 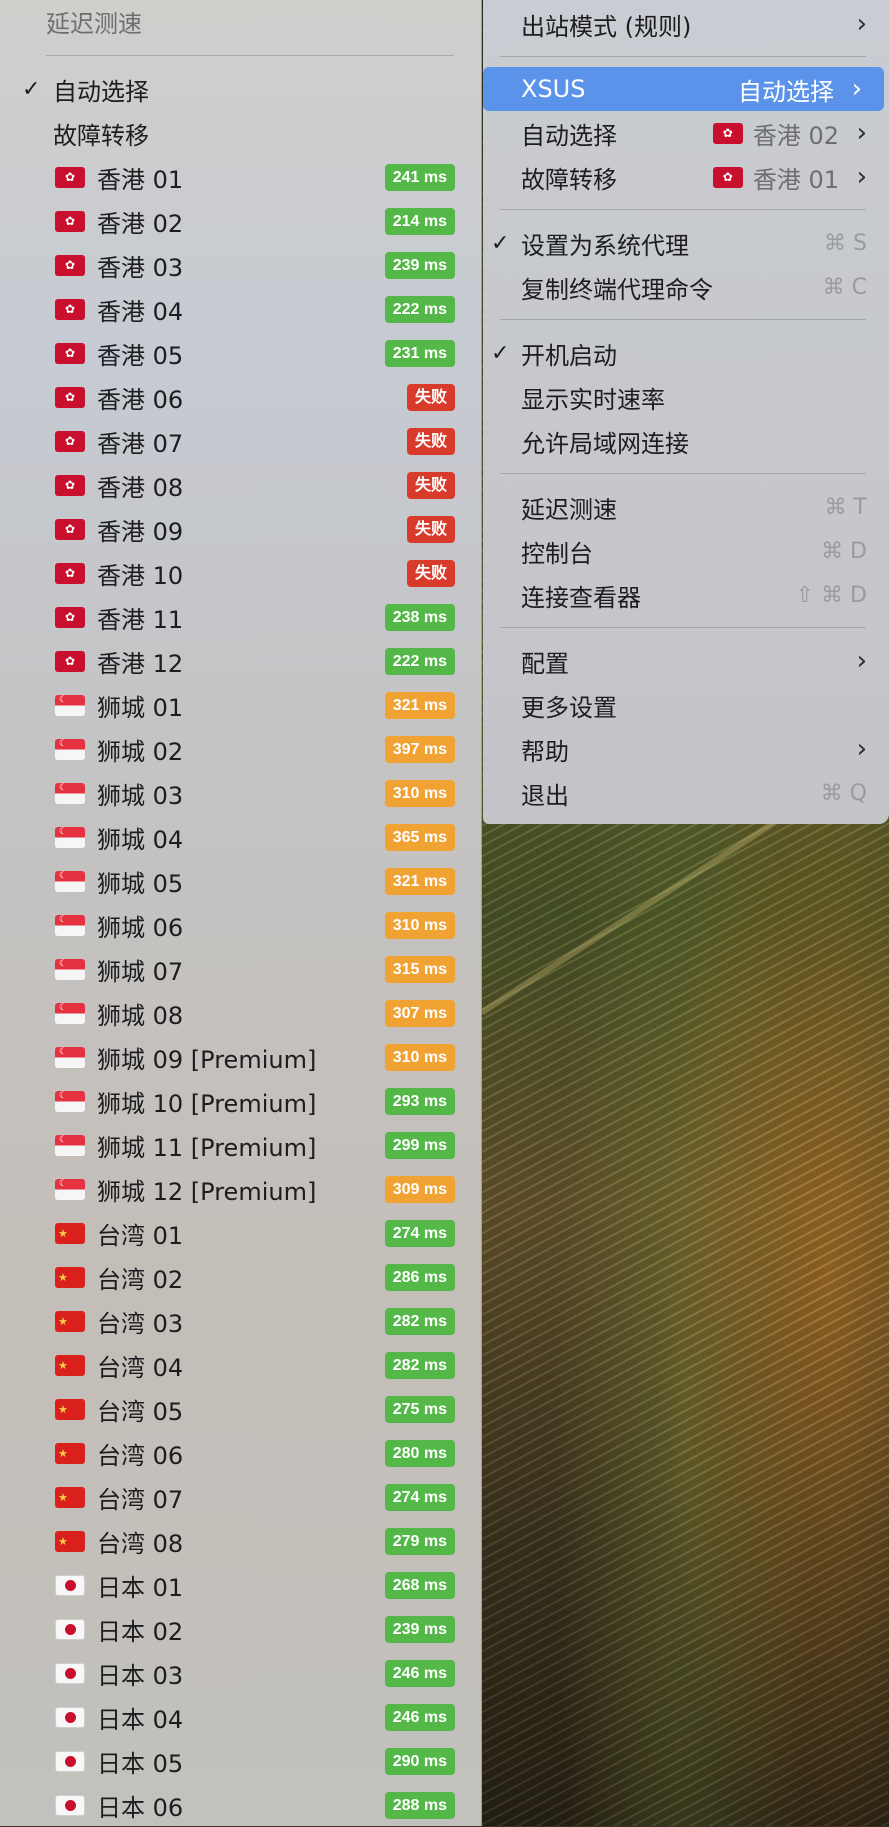 I want to click on proxy-node-item: ★ 台湾 02 286 ms, so click(x=241, y=1277).